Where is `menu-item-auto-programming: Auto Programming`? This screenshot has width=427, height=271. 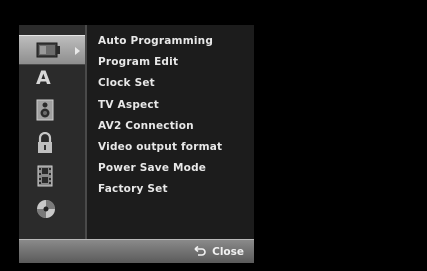
menu-item-auto-programming: Auto Programming is located at coordinates (174, 41).